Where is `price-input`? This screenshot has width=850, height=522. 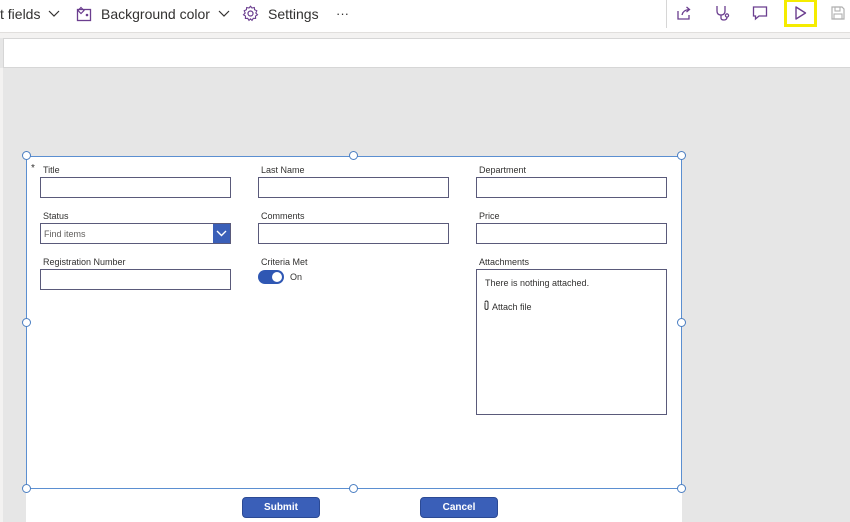
price-input is located at coordinates (571, 233).